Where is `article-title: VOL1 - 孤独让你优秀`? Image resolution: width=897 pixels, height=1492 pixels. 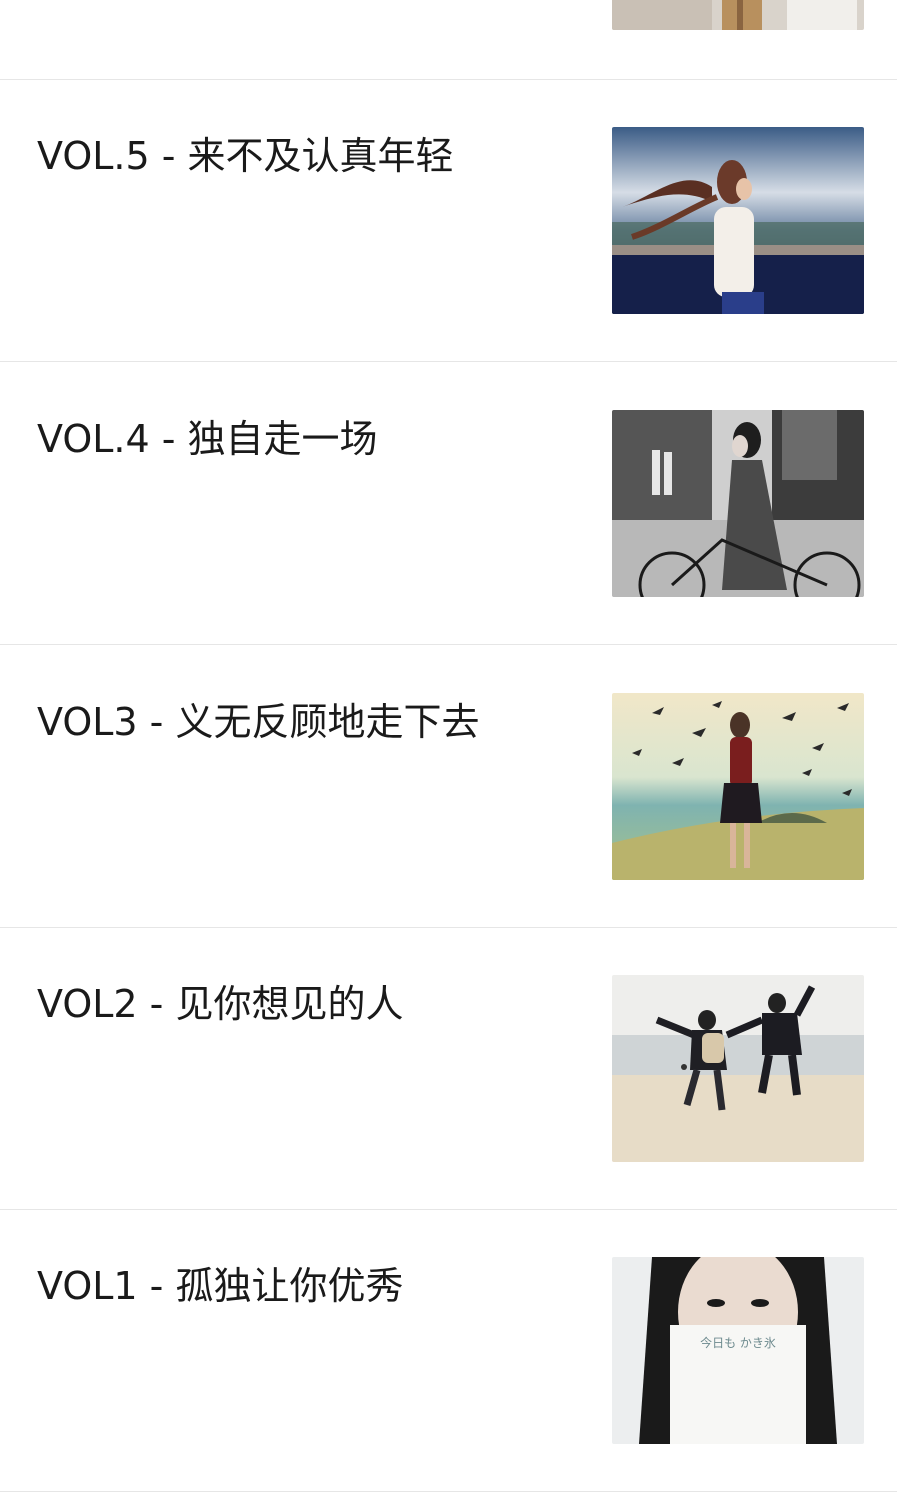 article-title: VOL1 - 孤独让你优秀 is located at coordinates (220, 1286).